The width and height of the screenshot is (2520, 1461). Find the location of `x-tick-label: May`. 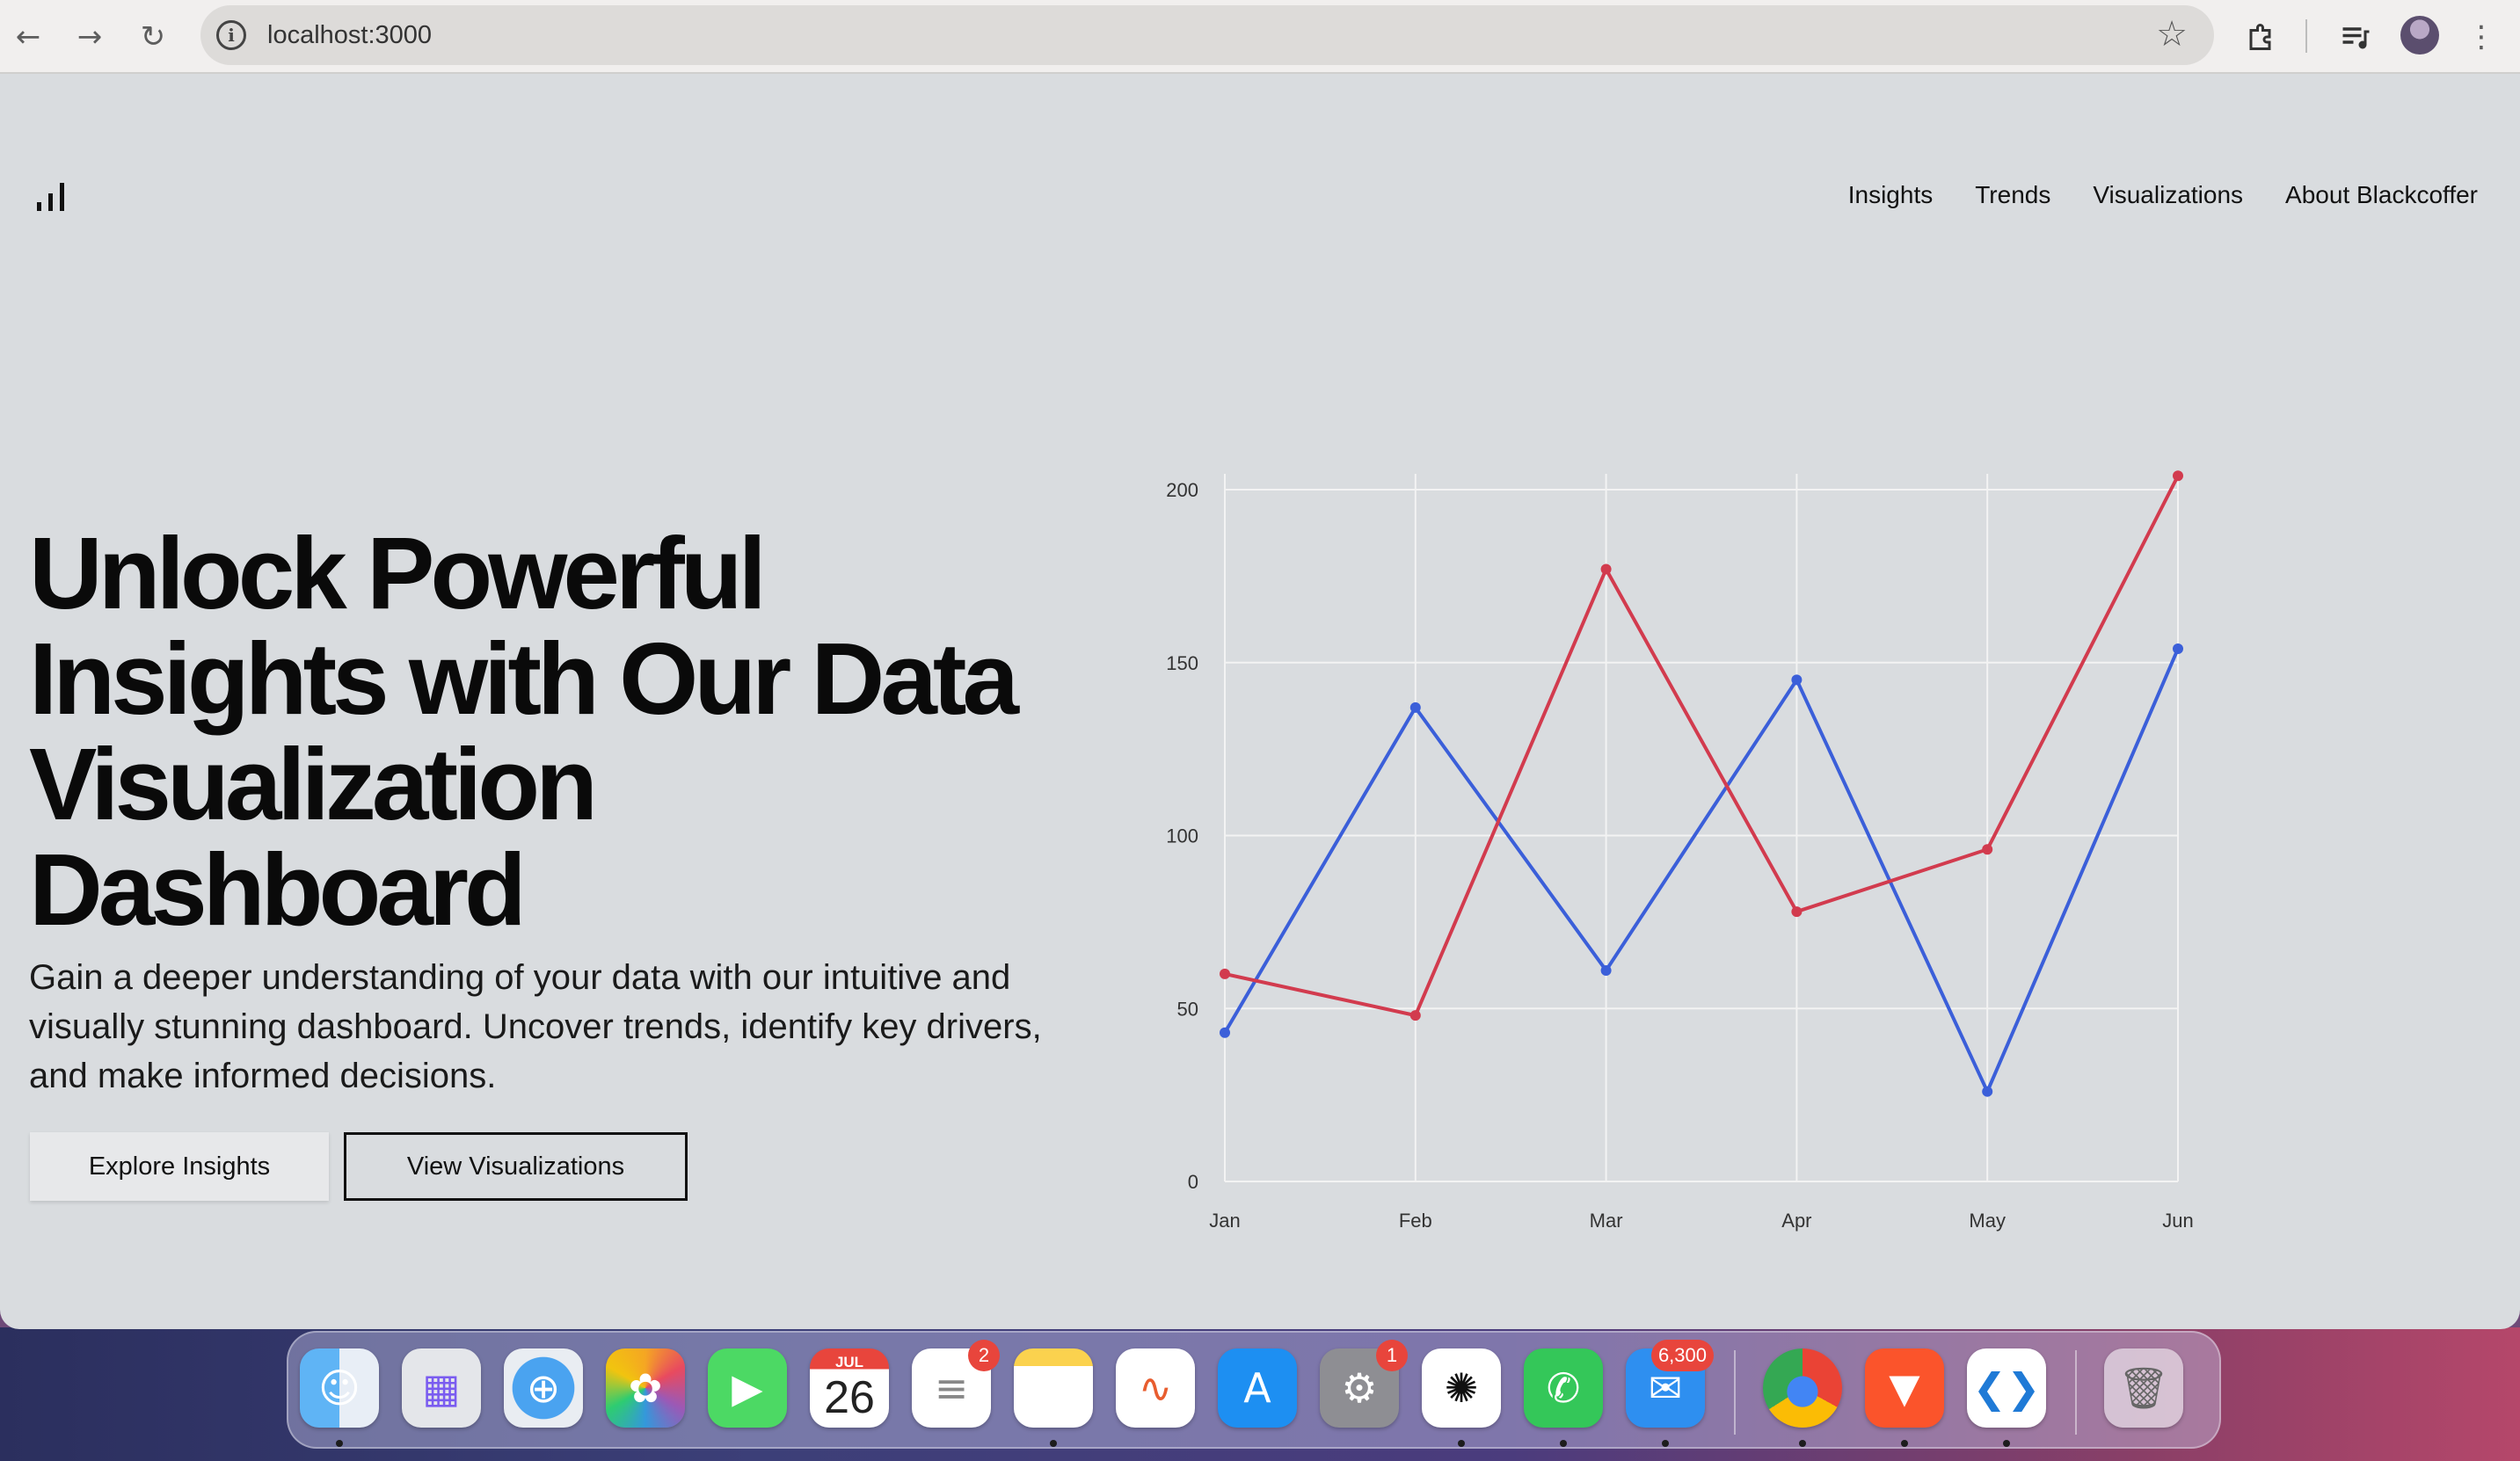

x-tick-label: May is located at coordinates (1987, 1221).